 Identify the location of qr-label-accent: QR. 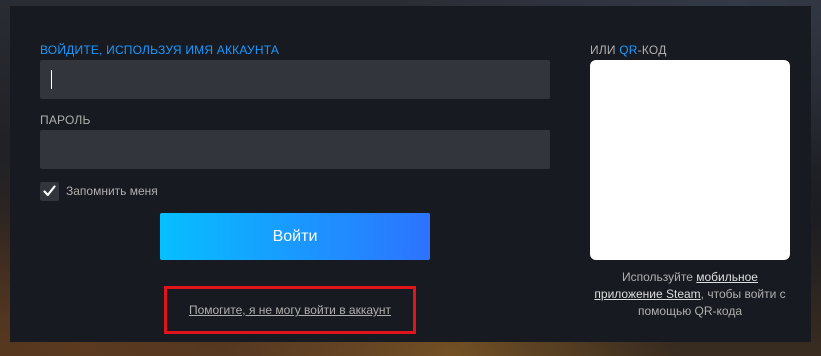
(628, 50).